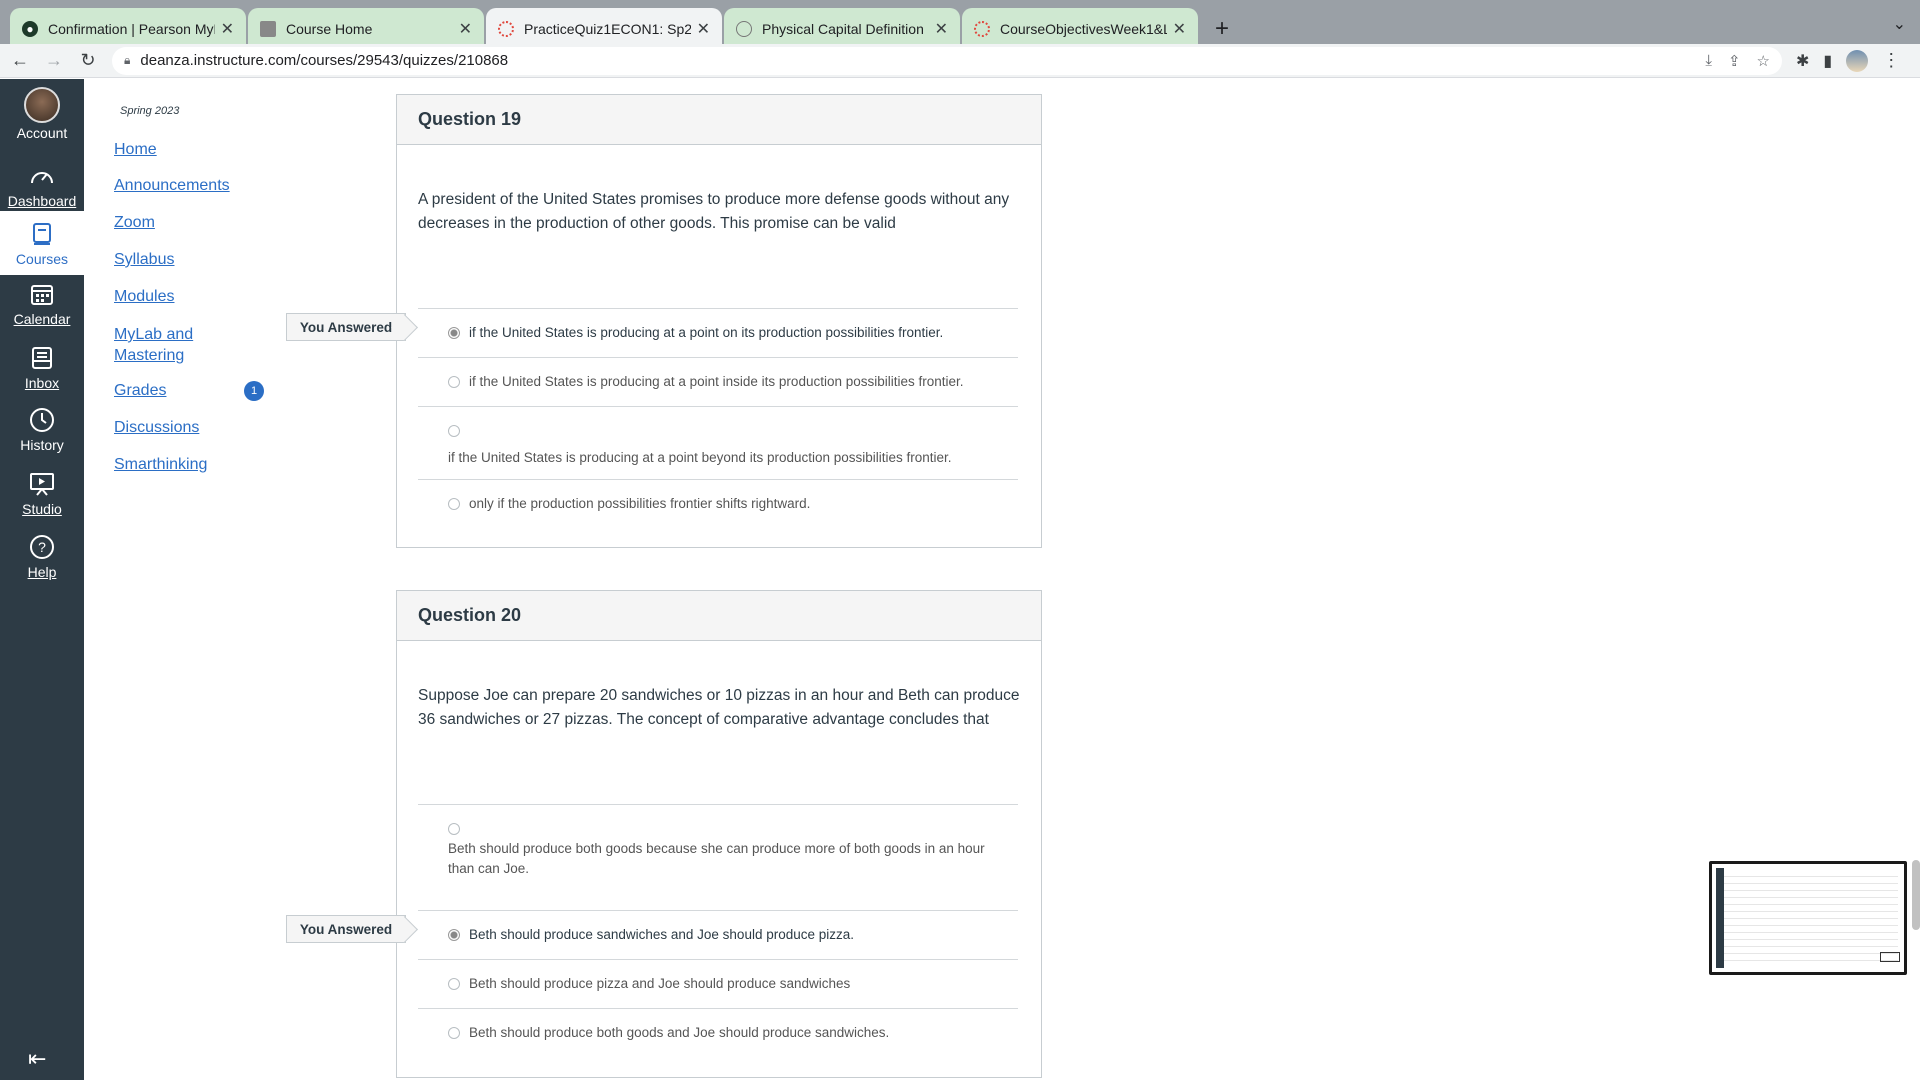 Image resolution: width=1920 pixels, height=1080 pixels. Describe the element at coordinates (1802, 61) in the screenshot. I see `extensions-puzzle-icon: ✱` at that location.